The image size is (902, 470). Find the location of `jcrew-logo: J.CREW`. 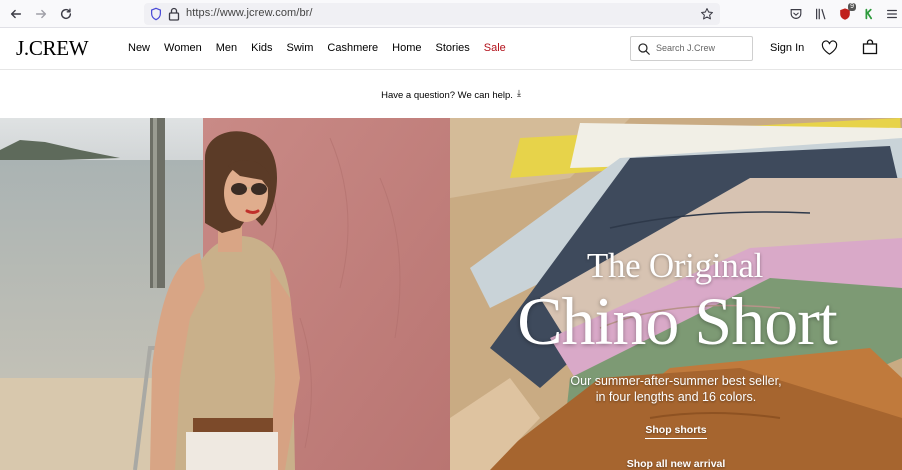

jcrew-logo: J.CREW is located at coordinates (52, 48).